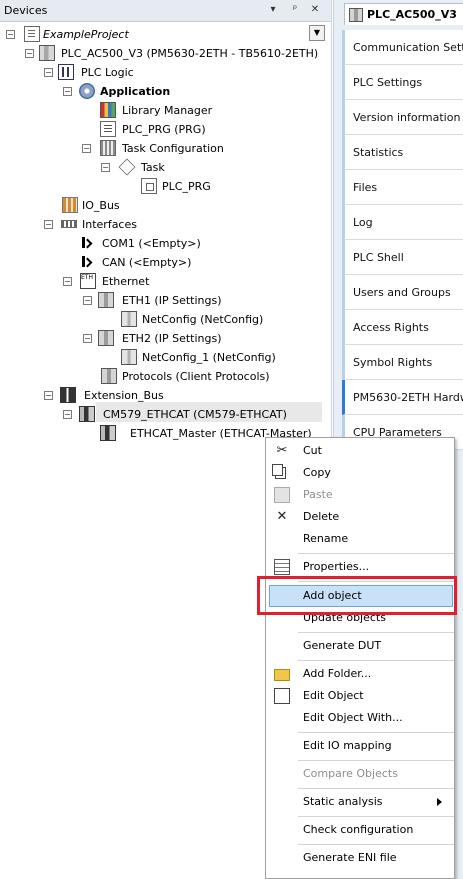 This screenshot has height=879, width=463. What do you see at coordinates (347, 745) in the screenshot?
I see `menu-label: Edit IO mapping` at bounding box center [347, 745].